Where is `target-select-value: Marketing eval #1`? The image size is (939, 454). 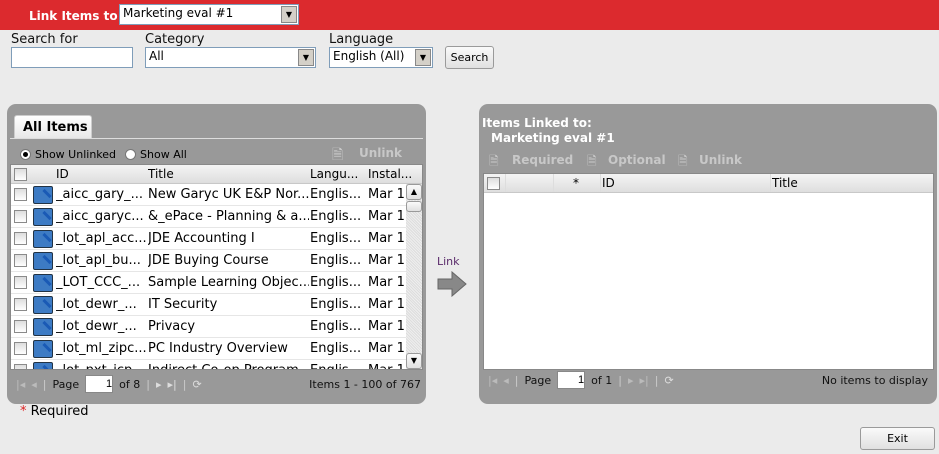 target-select-value: Marketing eval #1 is located at coordinates (178, 13).